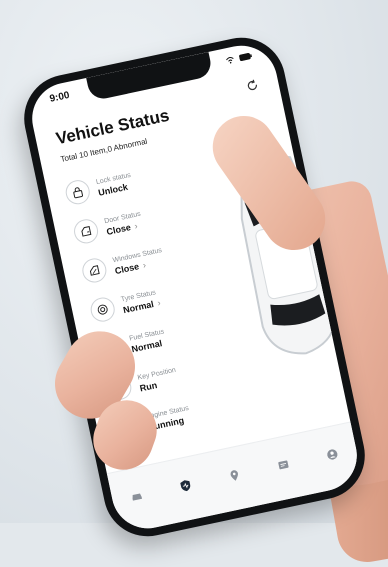  Describe the element at coordinates (94, 270) in the screenshot. I see `window-icon` at that location.